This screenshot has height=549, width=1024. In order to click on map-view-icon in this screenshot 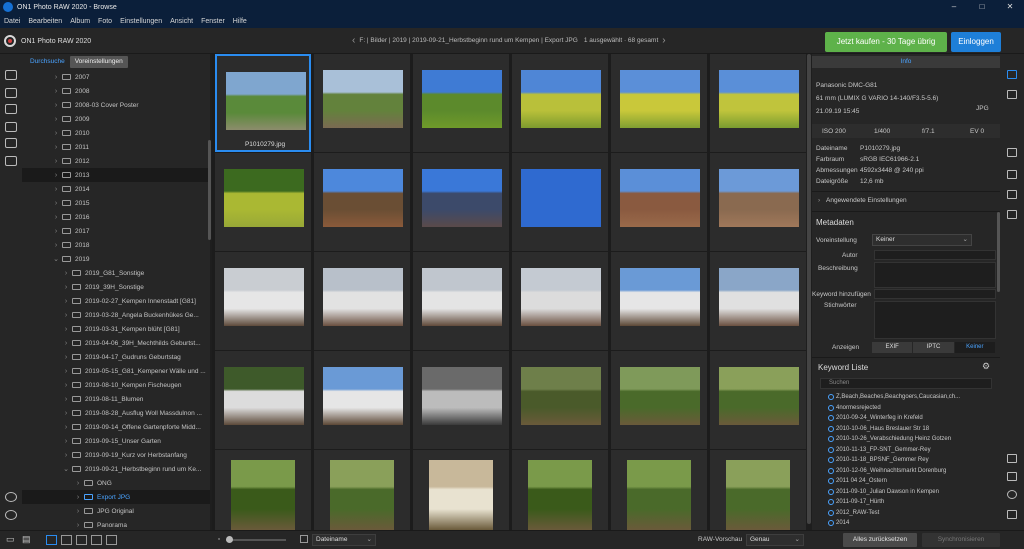, I will do `click(111, 540)`.